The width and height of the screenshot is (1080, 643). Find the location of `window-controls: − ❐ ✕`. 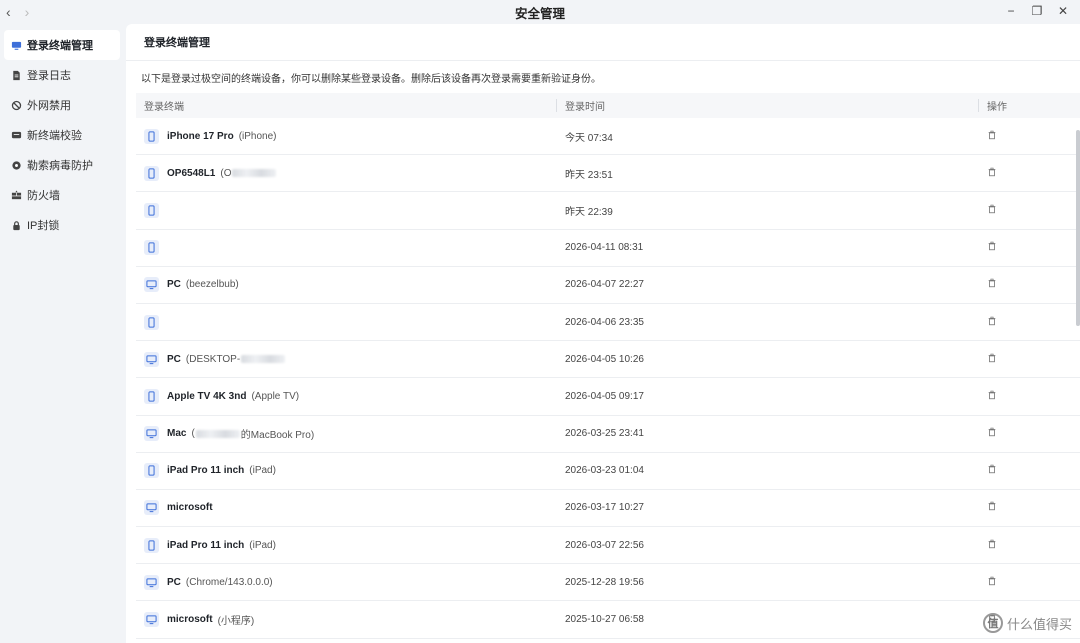

window-controls: − ❐ ✕ is located at coordinates (1037, 11).